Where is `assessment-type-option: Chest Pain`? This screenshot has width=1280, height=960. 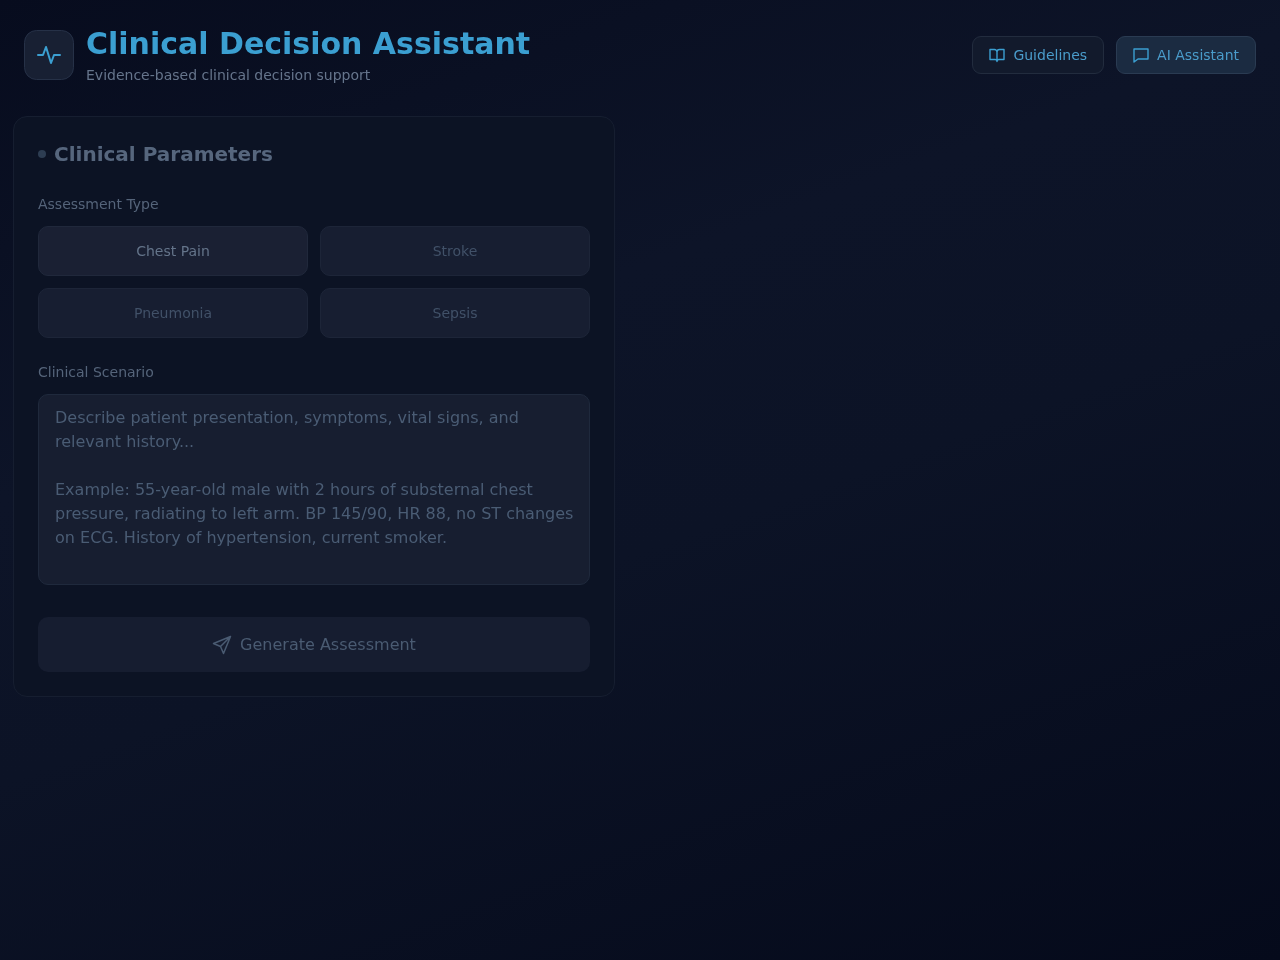
assessment-type-option: Chest Pain is located at coordinates (173, 251).